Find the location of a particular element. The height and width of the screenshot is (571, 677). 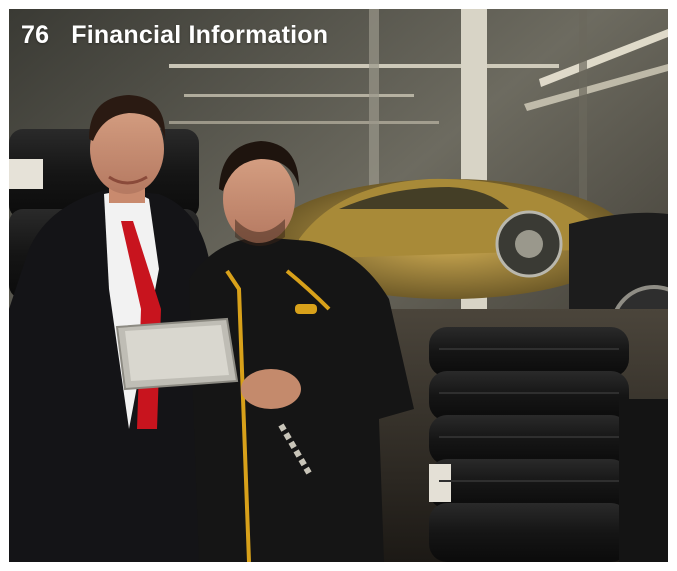

page-title: Financial Information is located at coordinates (200, 35).